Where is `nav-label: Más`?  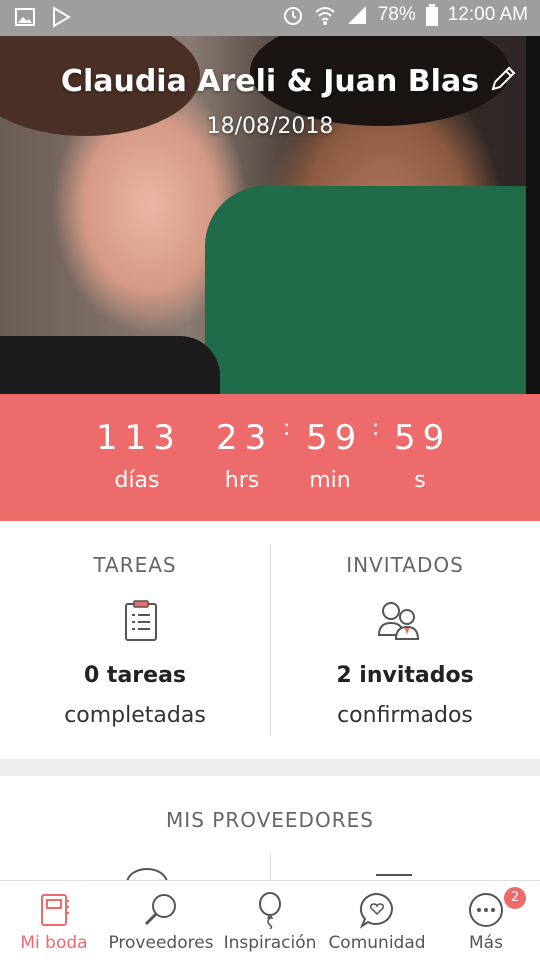 nav-label: Más is located at coordinates (486, 943).